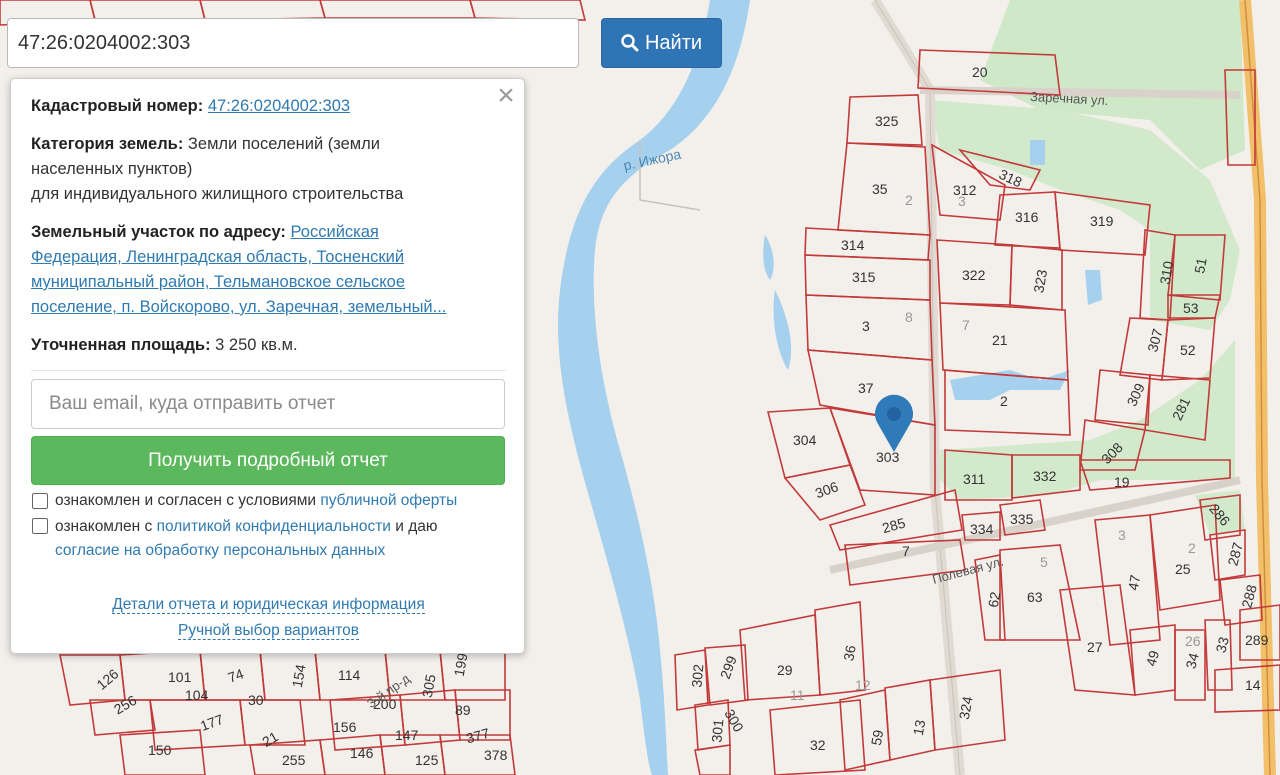 The image size is (1280, 775). I want to click on search-icon, so click(630, 43).